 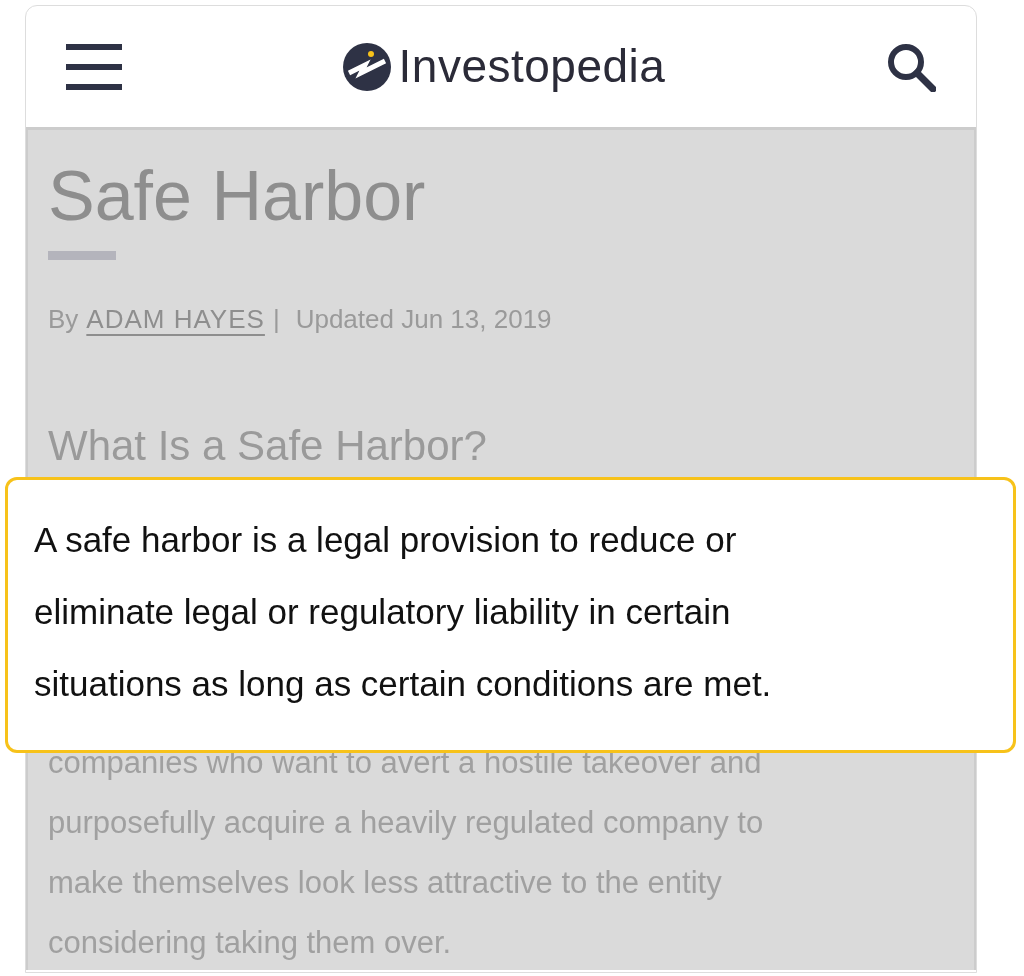 I want to click on article-title: Safe Harbor, so click(x=237, y=196).